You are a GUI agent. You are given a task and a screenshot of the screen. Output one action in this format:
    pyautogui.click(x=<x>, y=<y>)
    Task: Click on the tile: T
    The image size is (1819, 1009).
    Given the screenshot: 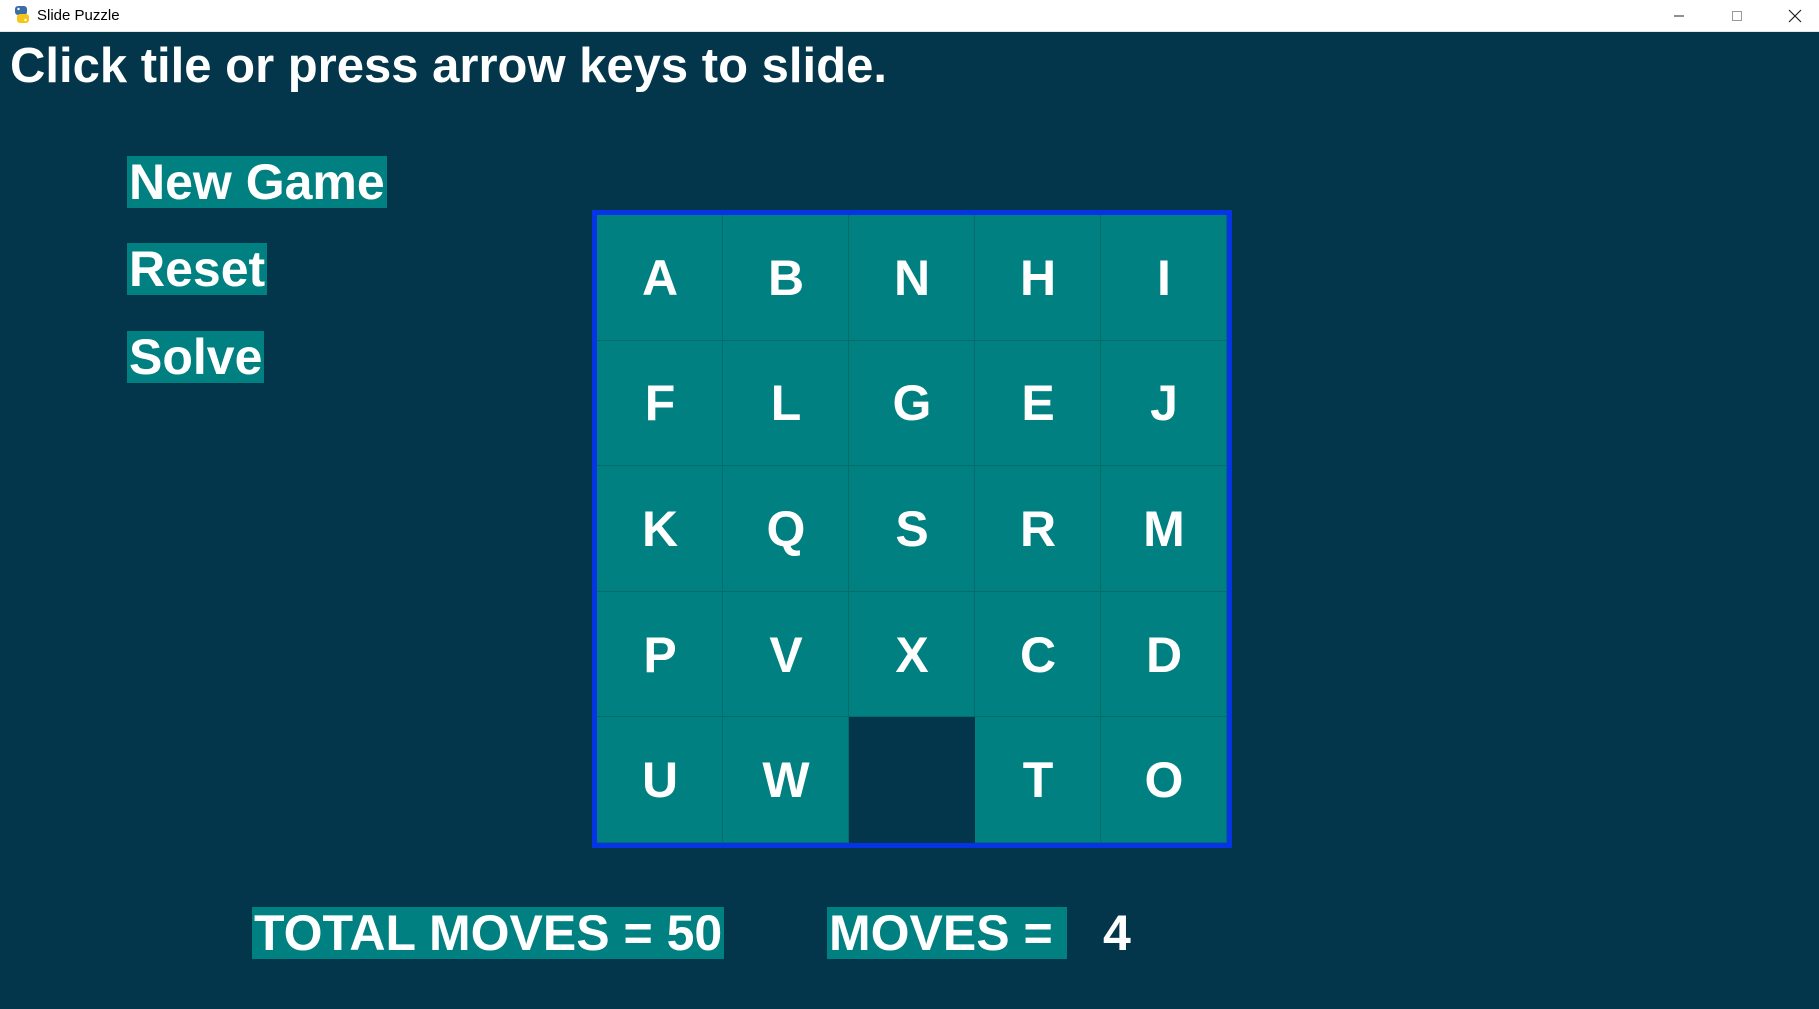 What is the action you would take?
    pyautogui.click(x=1038, y=780)
    